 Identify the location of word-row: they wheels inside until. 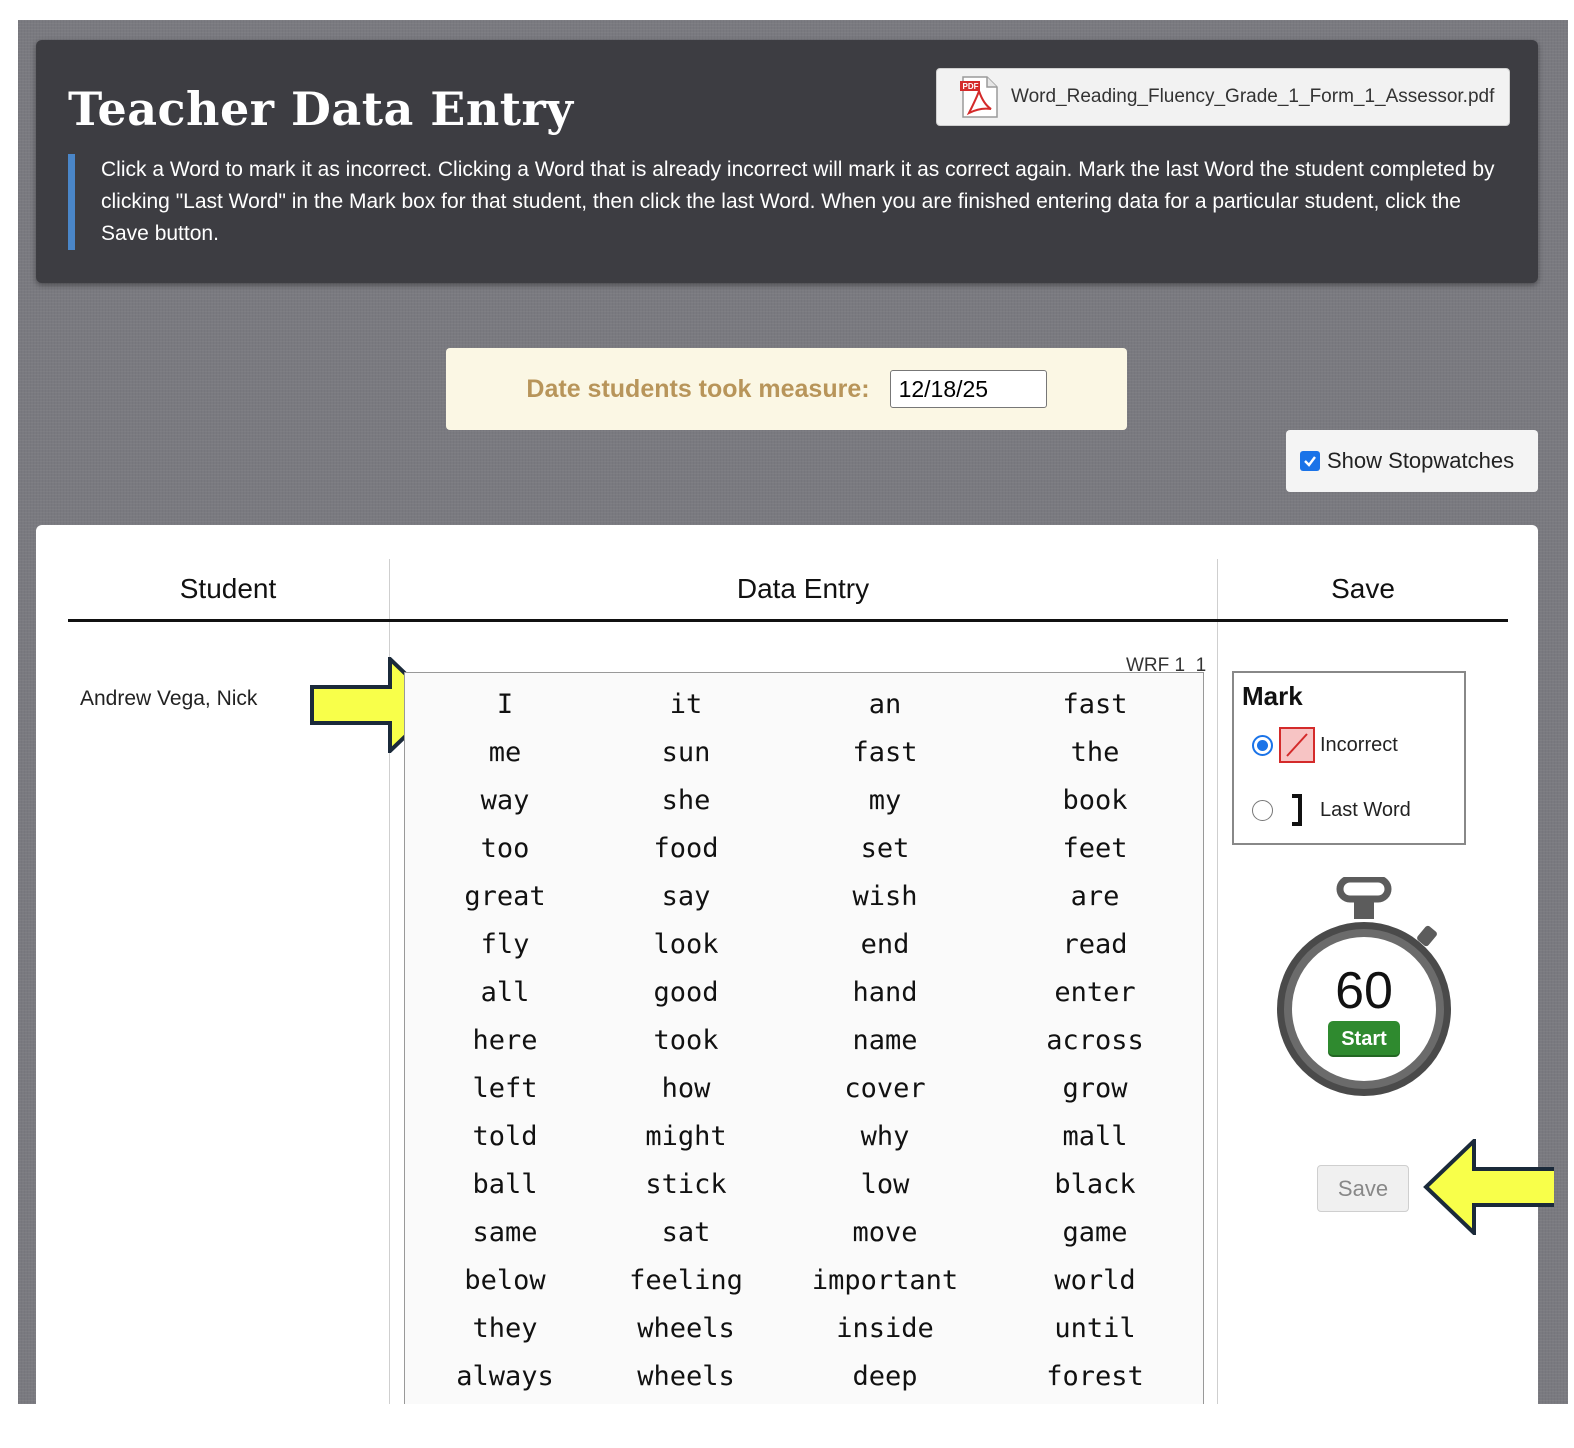
(805, 1329).